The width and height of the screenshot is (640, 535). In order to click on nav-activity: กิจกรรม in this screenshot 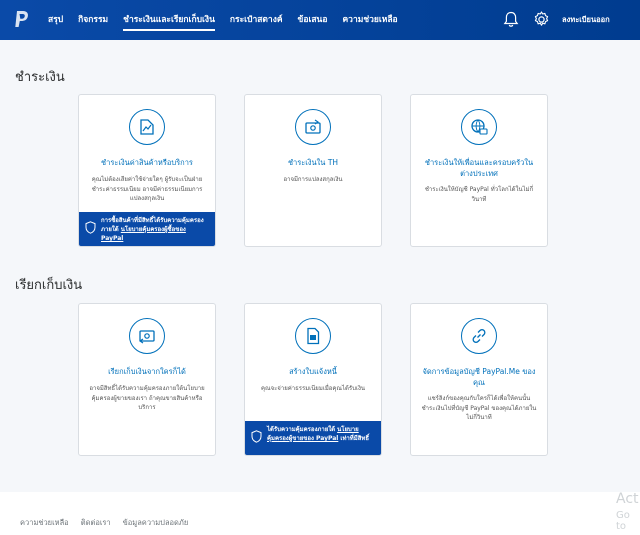, I will do `click(93, 20)`.